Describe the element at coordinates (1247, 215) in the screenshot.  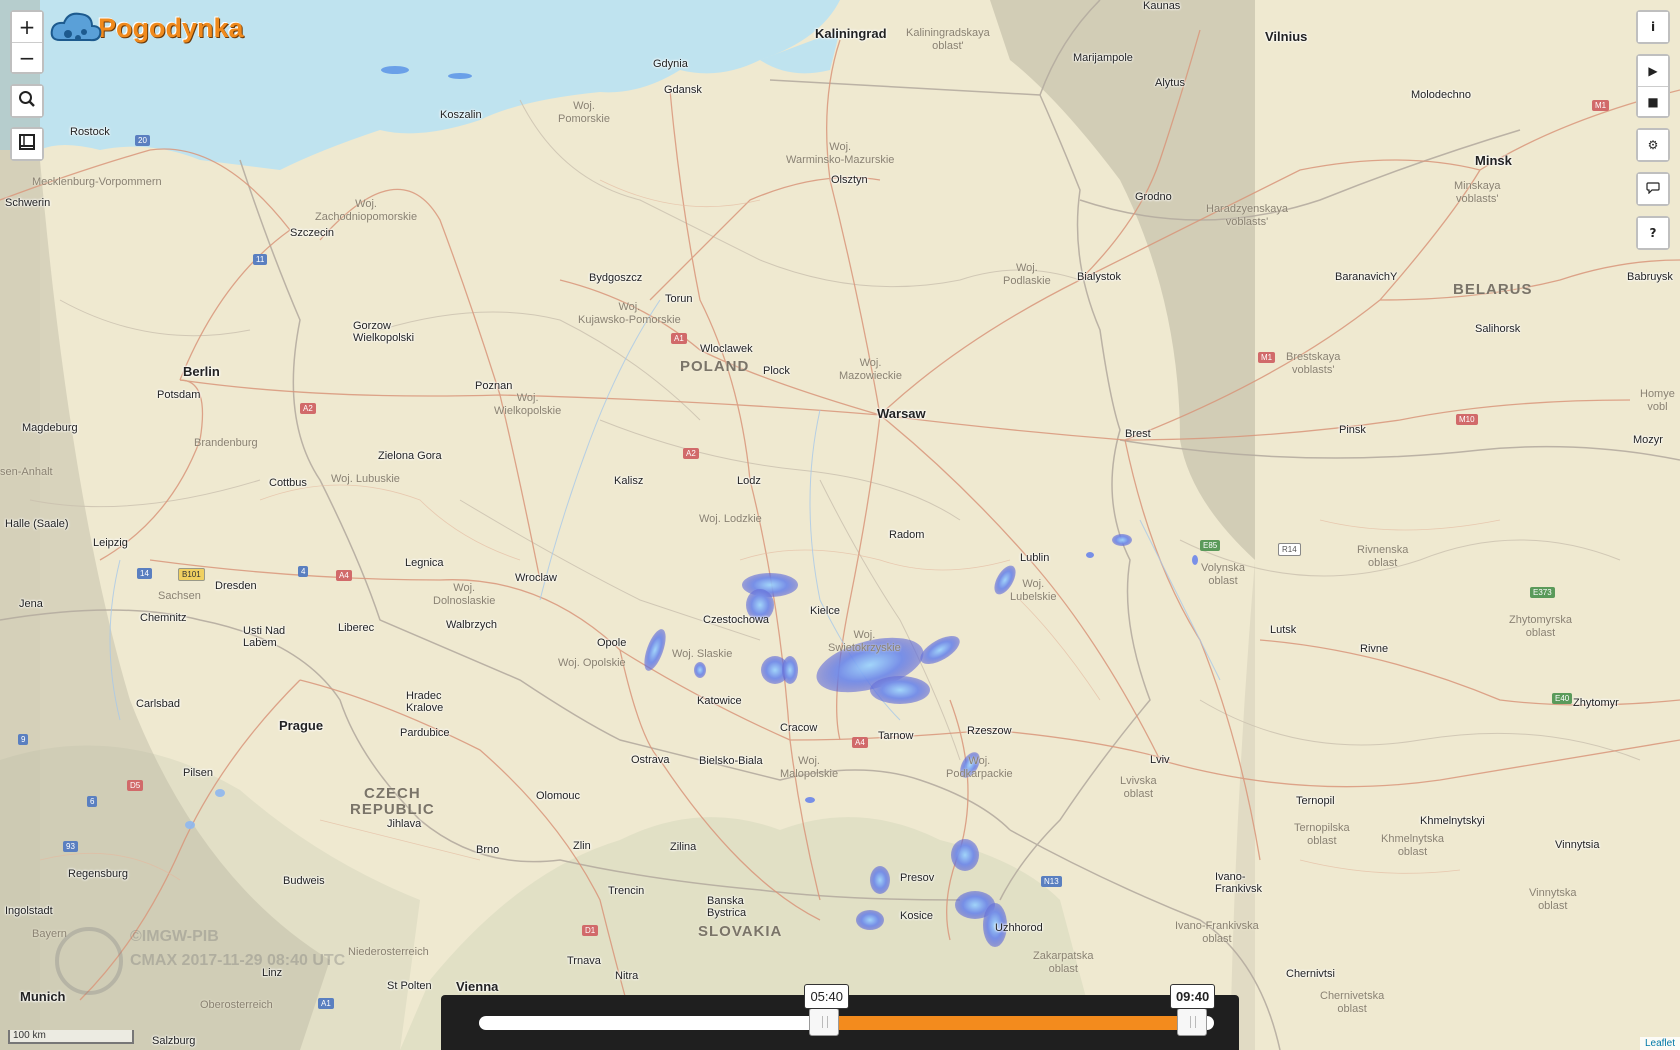
I see `region-label: Haradzyenskaya voblasts'` at that location.